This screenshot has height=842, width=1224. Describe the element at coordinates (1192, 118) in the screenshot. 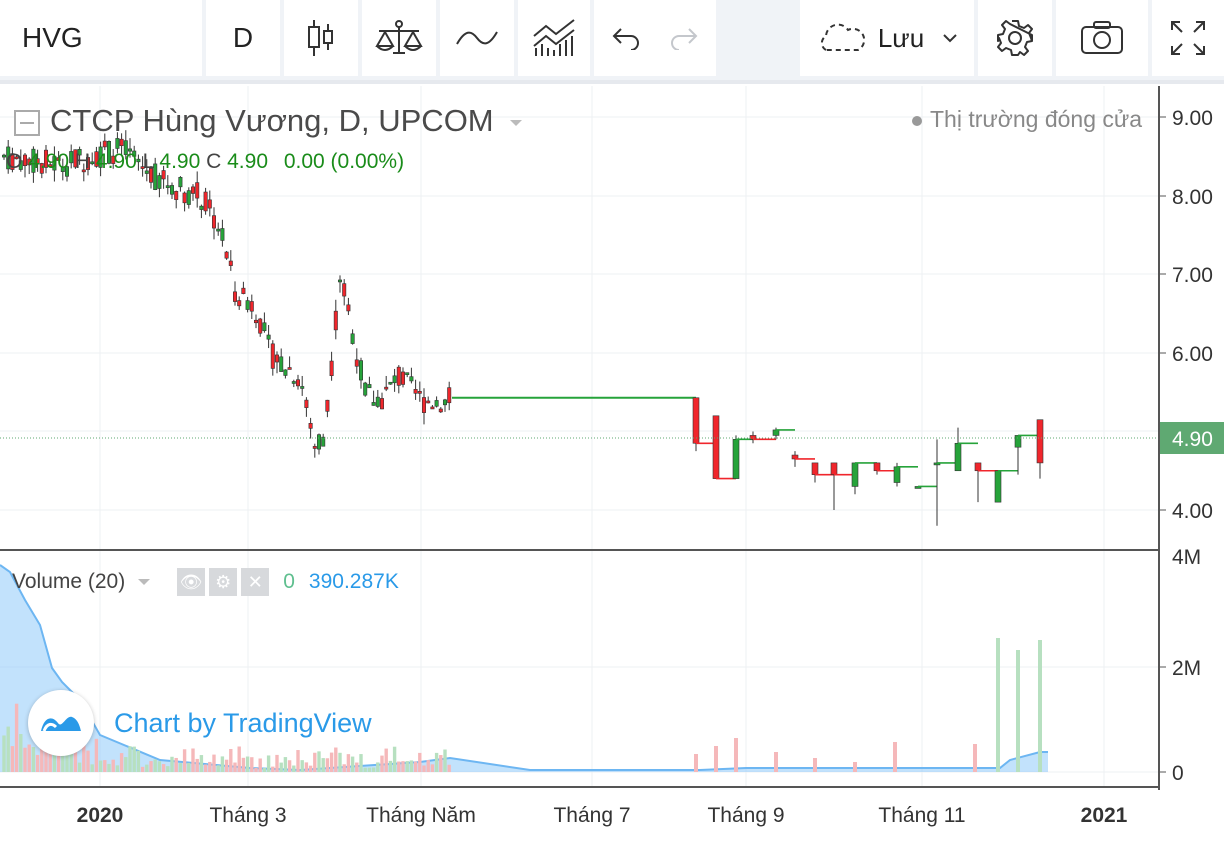

I see `price-tick-label: 9.00` at that location.